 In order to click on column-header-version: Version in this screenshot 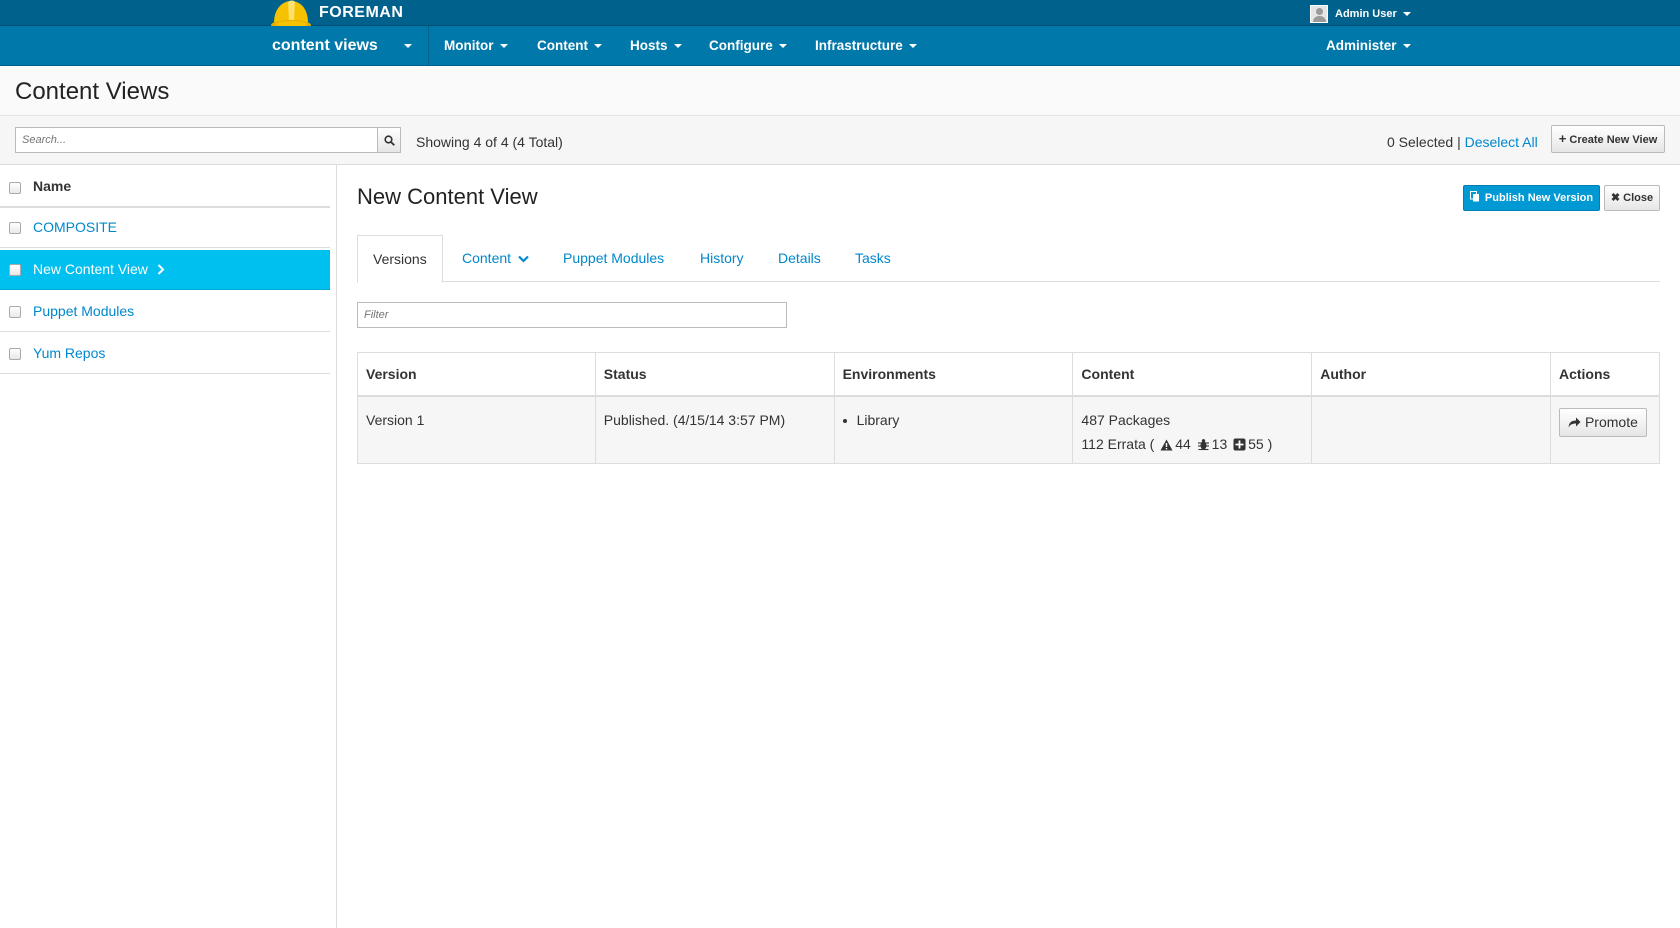, I will do `click(476, 374)`.